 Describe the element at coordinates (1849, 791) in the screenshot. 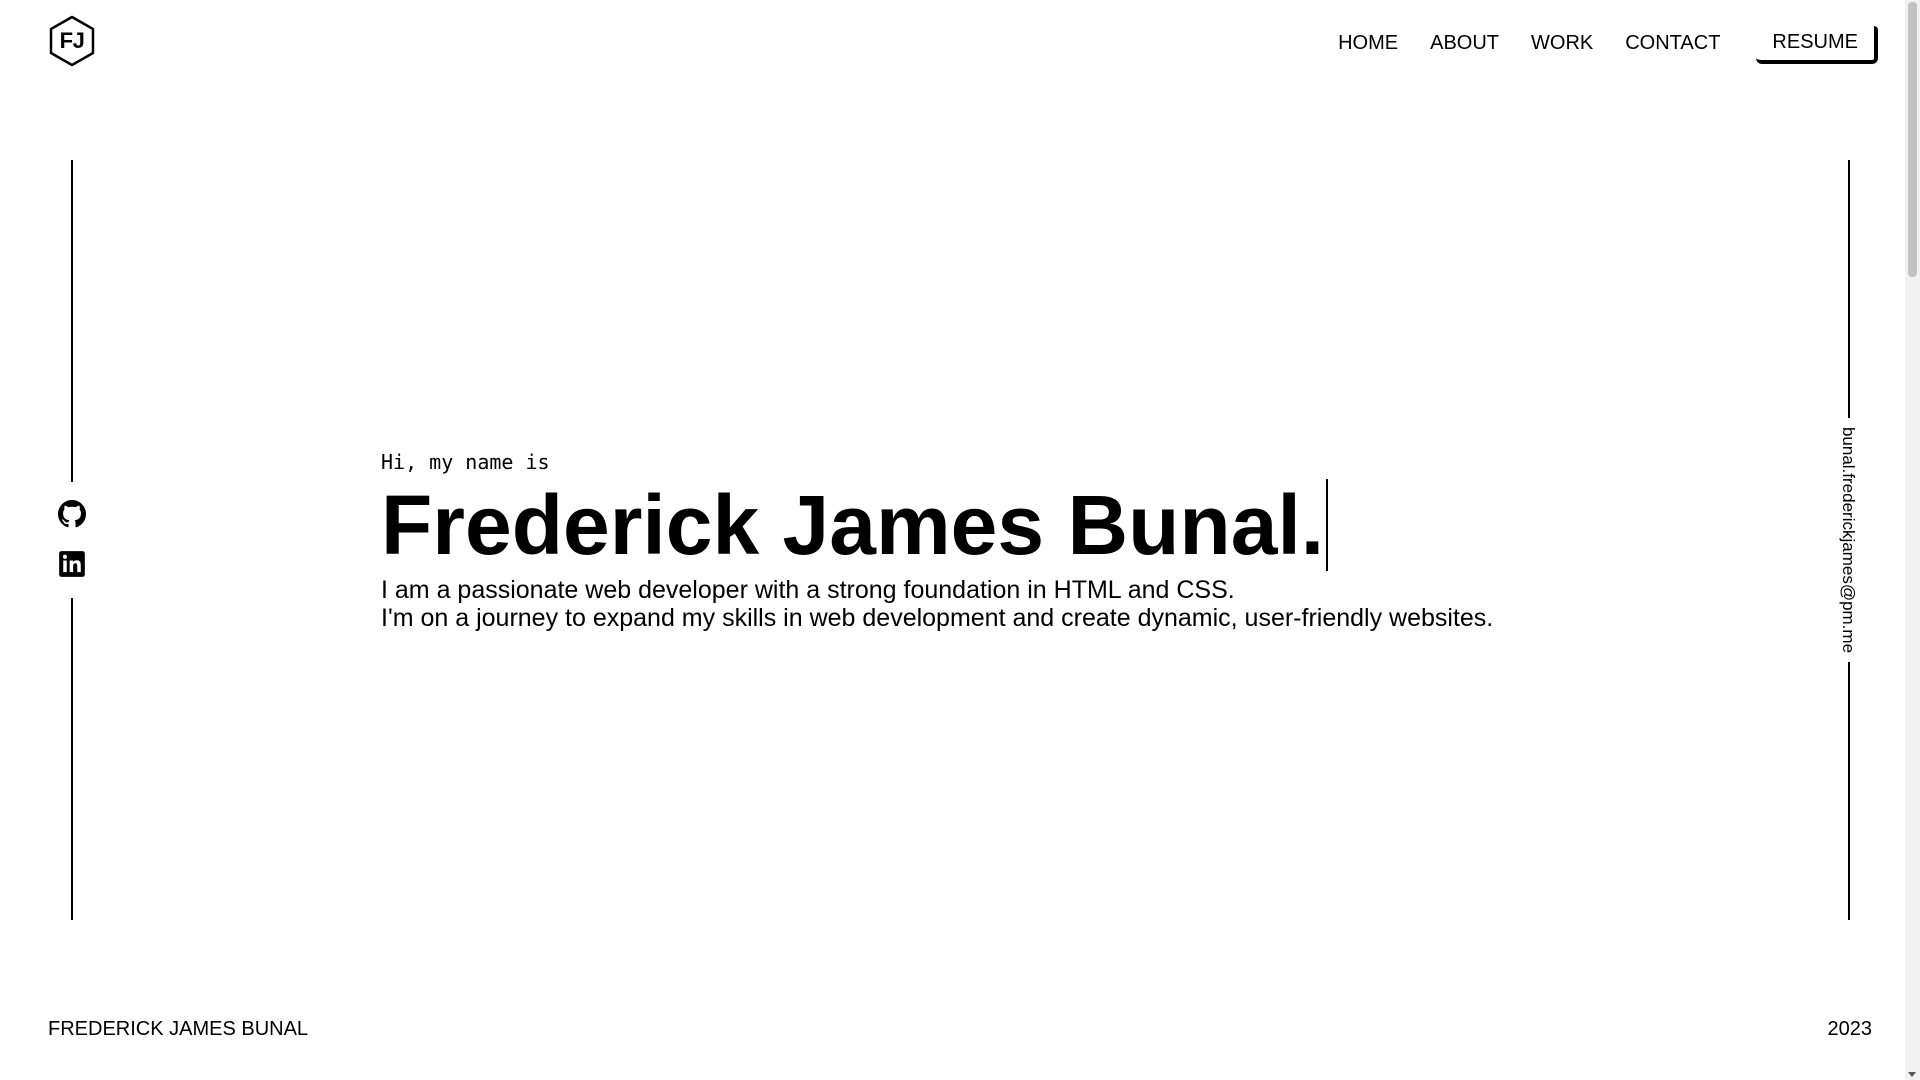

I see `right-divider-bottom` at that location.